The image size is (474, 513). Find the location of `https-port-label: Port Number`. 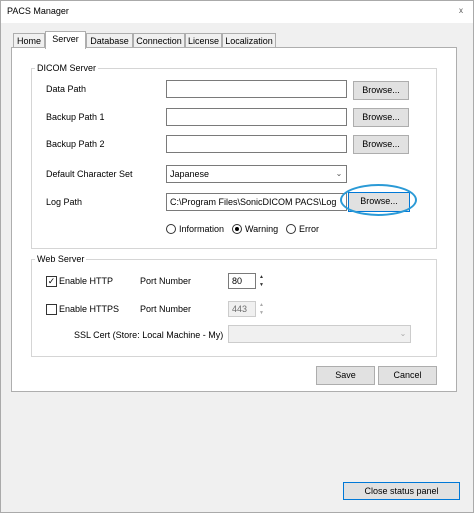

https-port-label: Port Number is located at coordinates (166, 309).